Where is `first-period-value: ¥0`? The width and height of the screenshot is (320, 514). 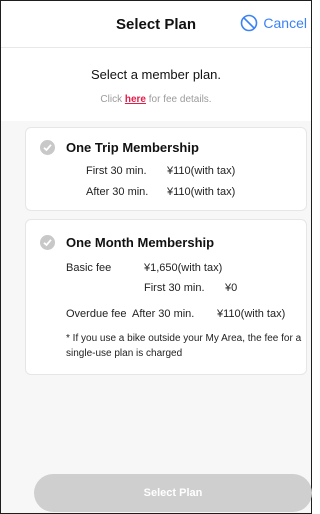 first-period-value: ¥0 is located at coordinates (231, 288).